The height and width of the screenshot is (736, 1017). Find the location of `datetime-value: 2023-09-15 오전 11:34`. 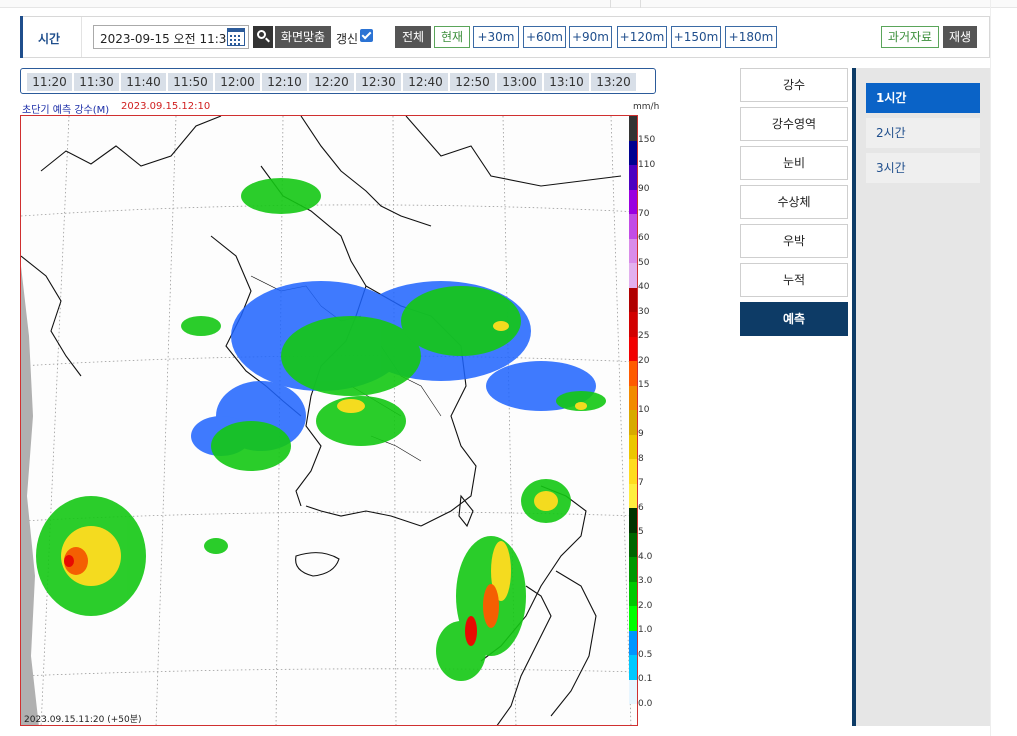

datetime-value: 2023-09-15 오전 11:34 is located at coordinates (167, 39).